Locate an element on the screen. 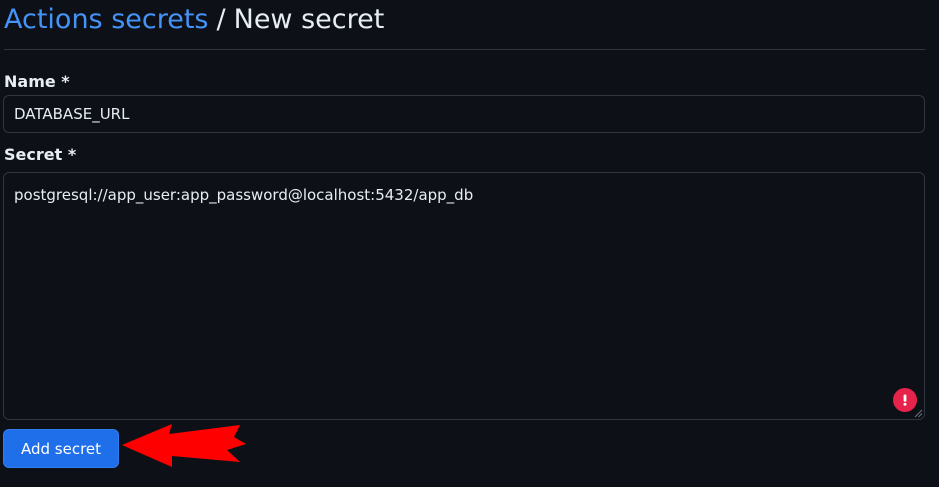 Image resolution: width=939 pixels, height=487 pixels. add-secret-button: Add secret is located at coordinates (61, 448).